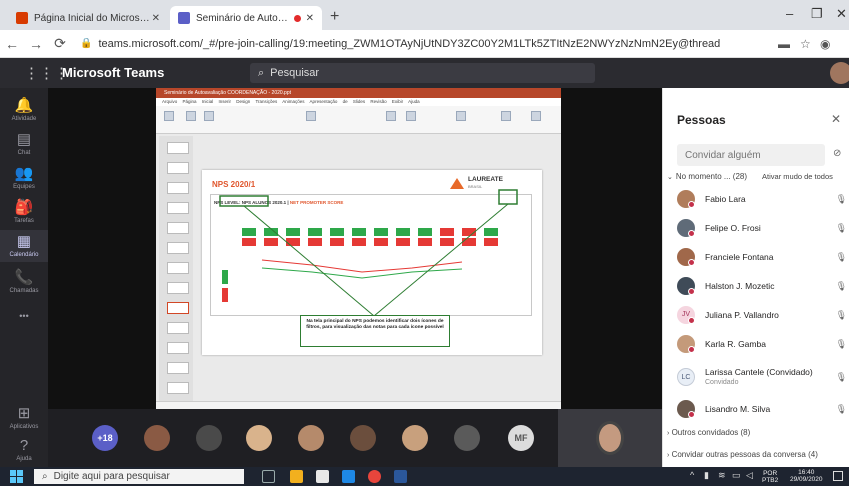 Image resolution: width=849 pixels, height=486 pixels. What do you see at coordinates (736, 475) in the screenshot?
I see `tray-battery-icon: ▭` at bounding box center [736, 475].